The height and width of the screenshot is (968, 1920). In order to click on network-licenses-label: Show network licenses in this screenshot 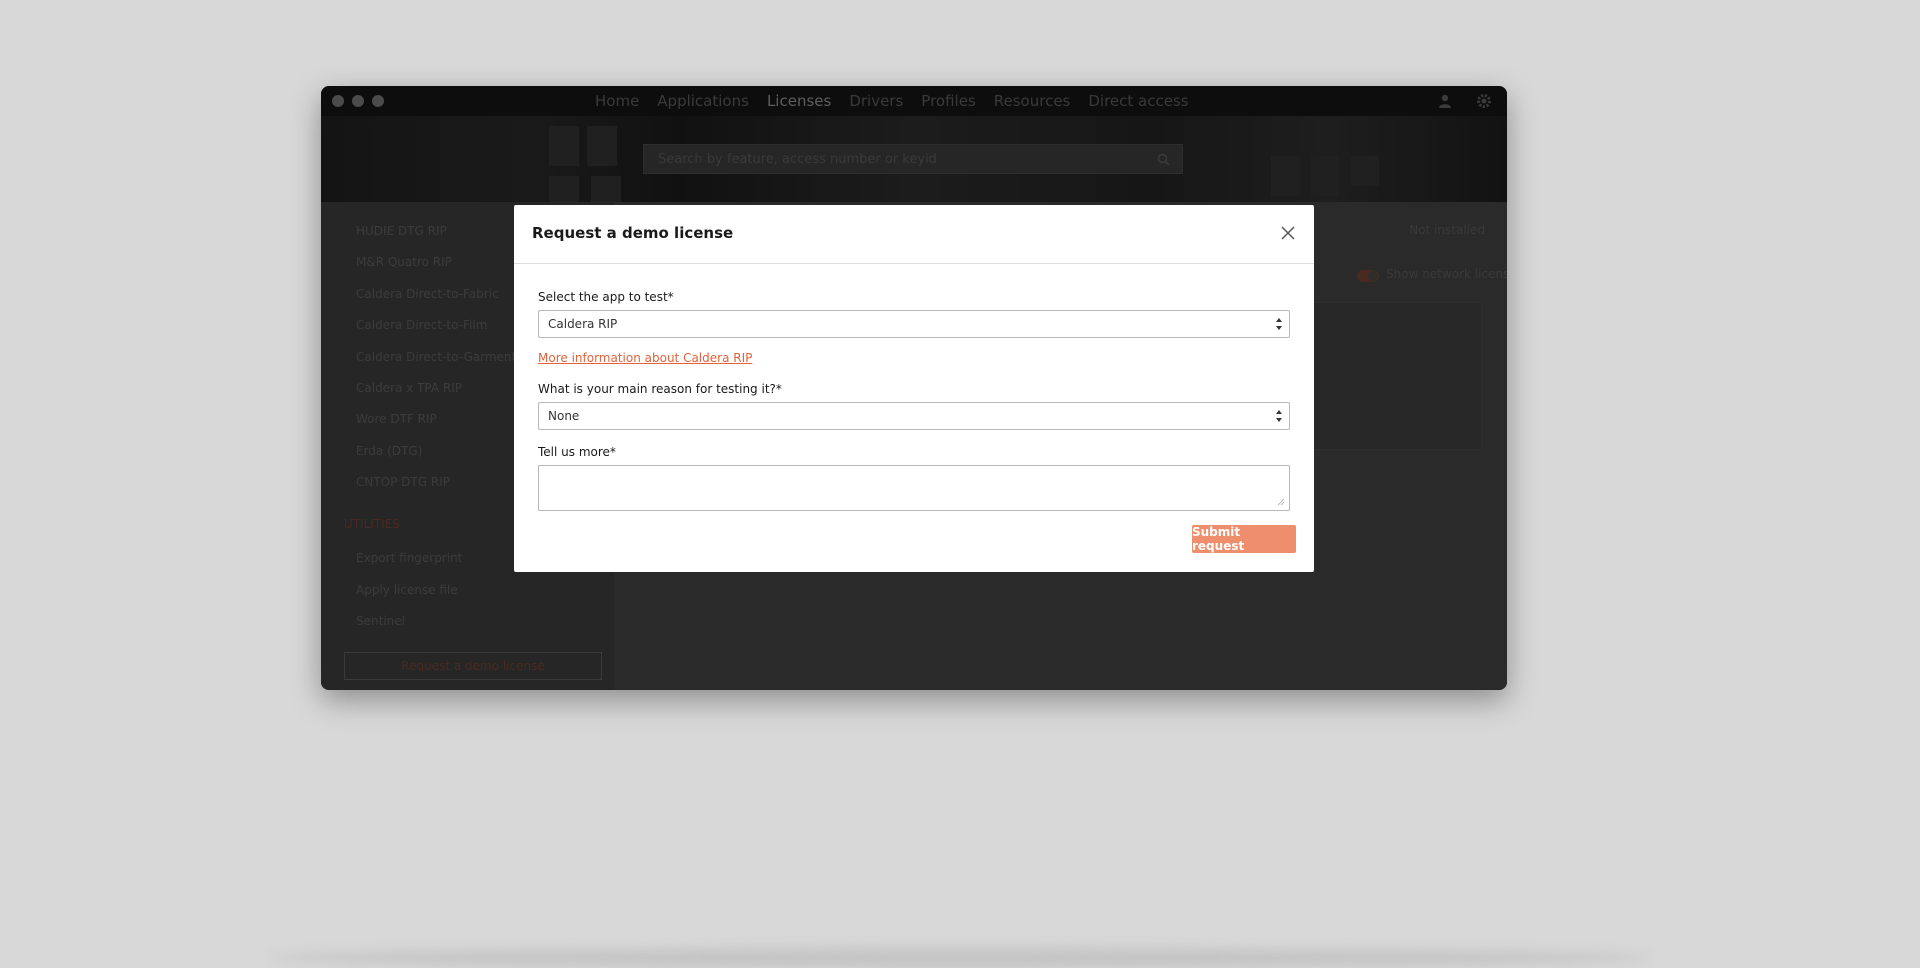, I will do `click(1446, 274)`.